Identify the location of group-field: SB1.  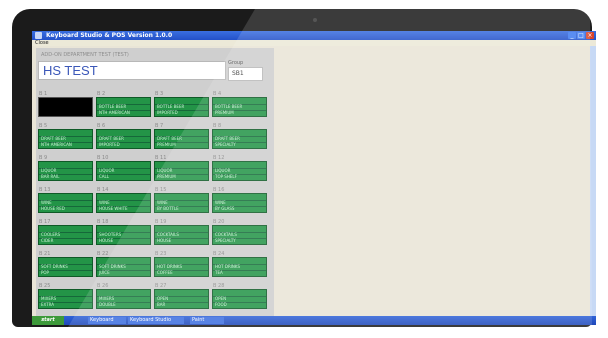
(245, 74).